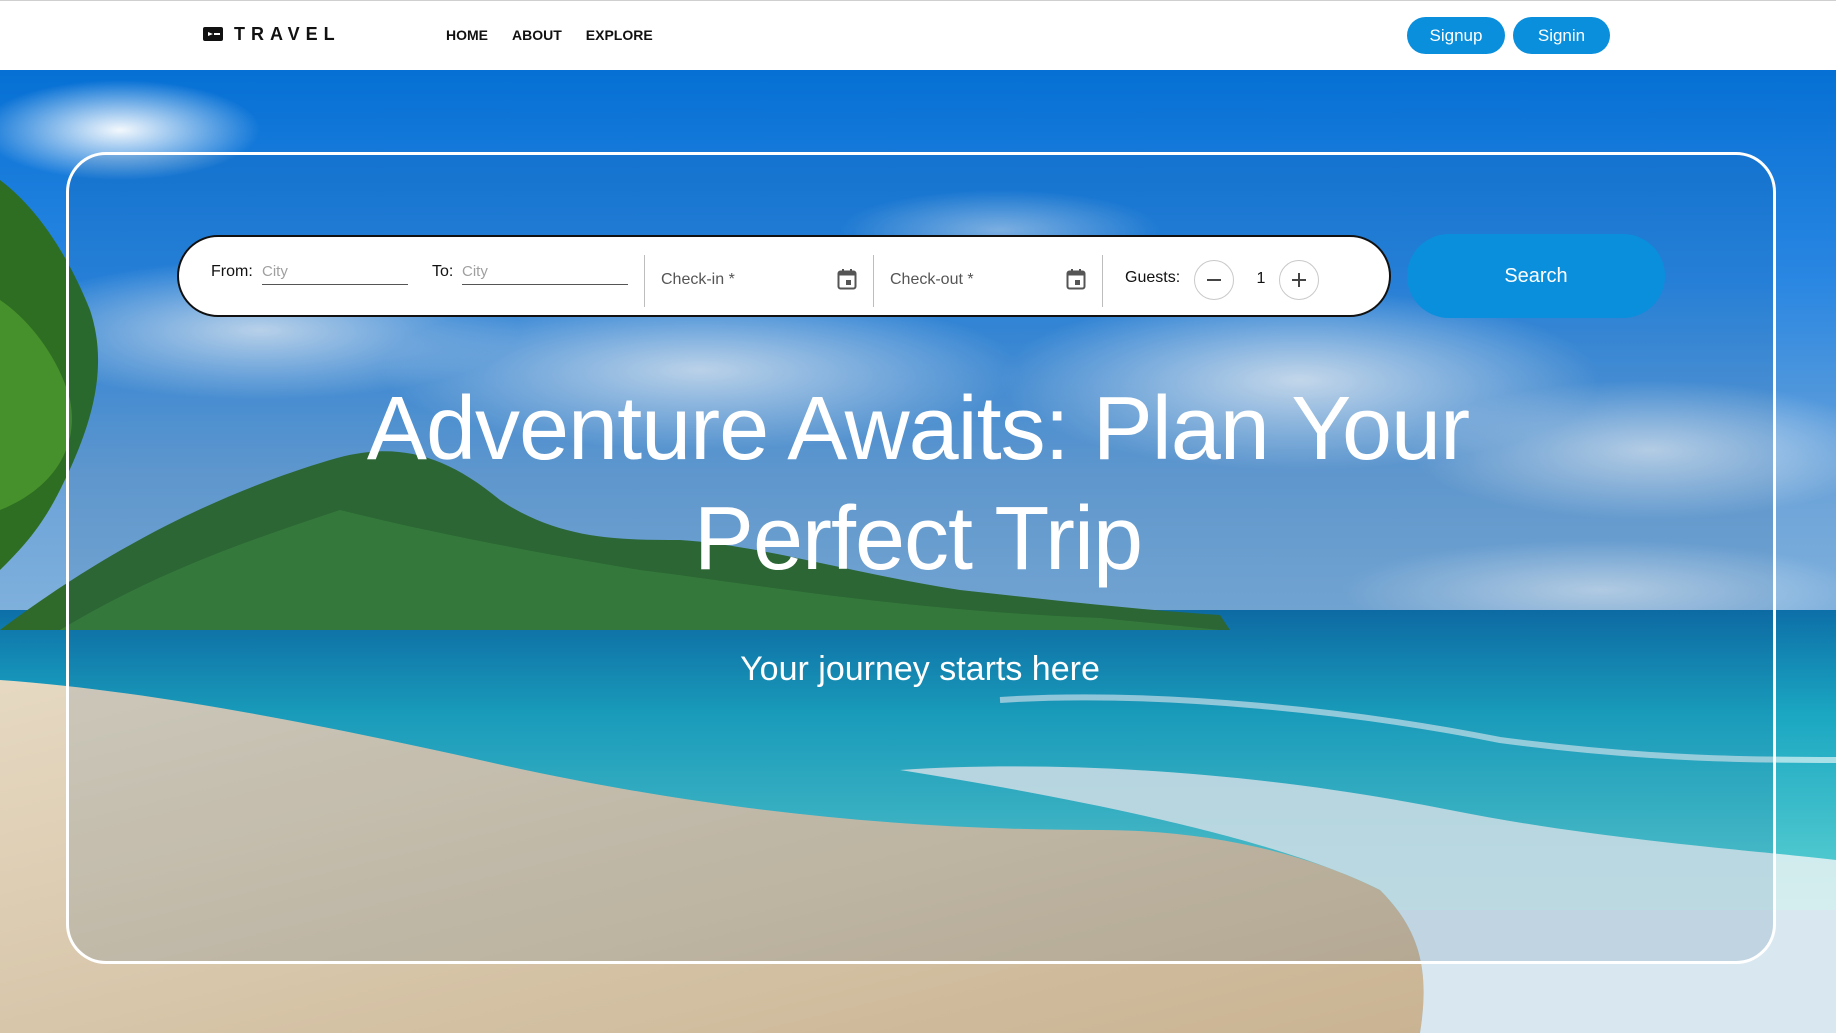 This screenshot has height=1033, width=1836. I want to click on nav-link-about: ABOUT, so click(537, 35).